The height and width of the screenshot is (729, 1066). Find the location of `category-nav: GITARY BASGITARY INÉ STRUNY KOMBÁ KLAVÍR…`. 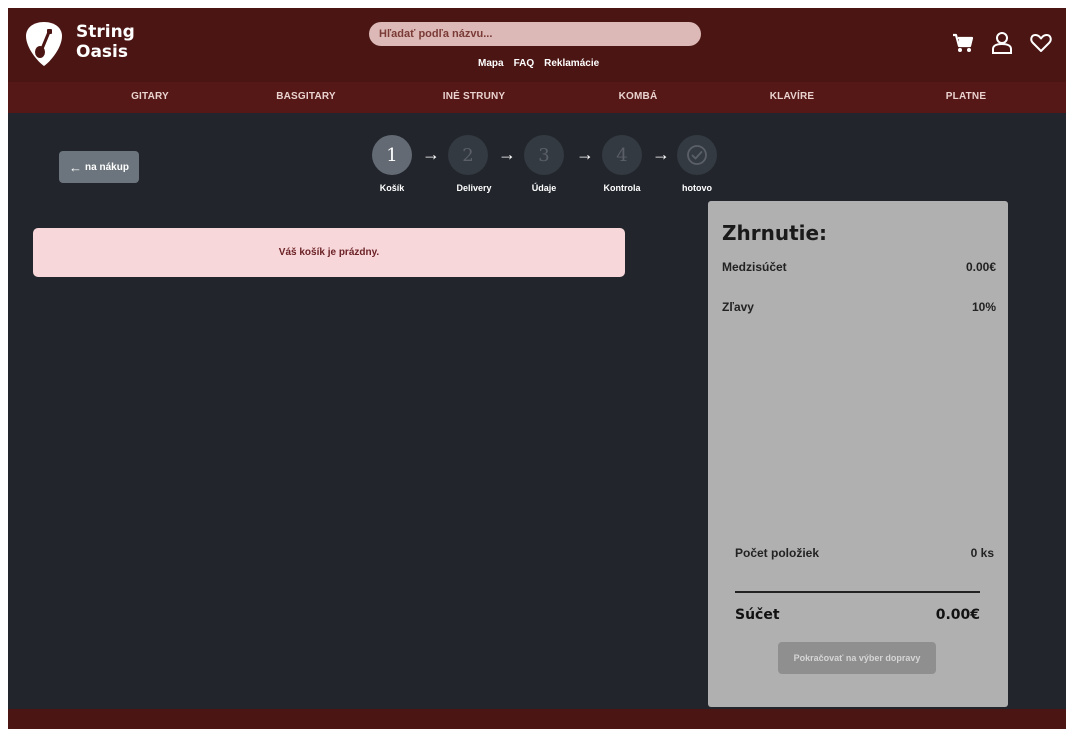

category-nav: GITARY BASGITARY INÉ STRUNY KOMBÁ KLAVÍR… is located at coordinates (537, 97).